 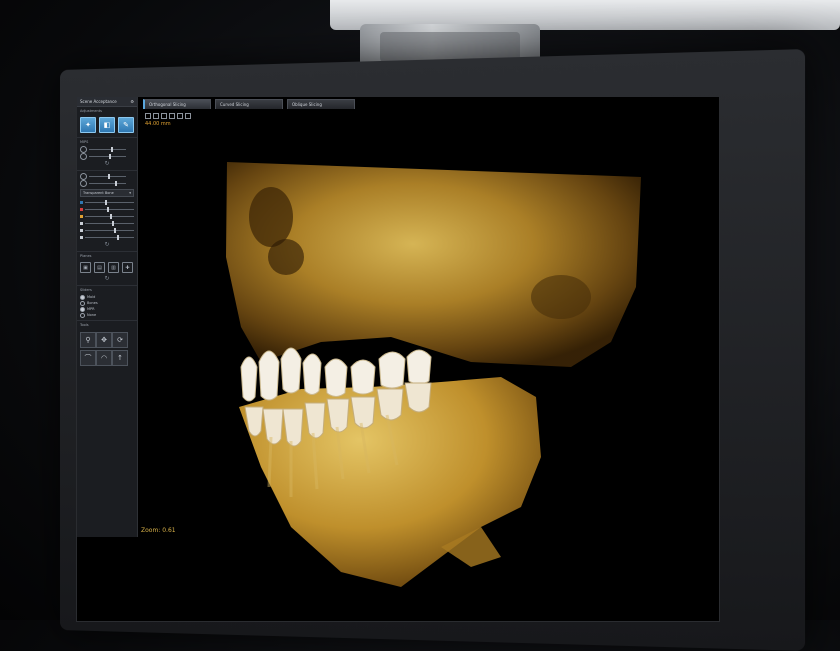 I want to click on threshold-slider, so click(x=107, y=183).